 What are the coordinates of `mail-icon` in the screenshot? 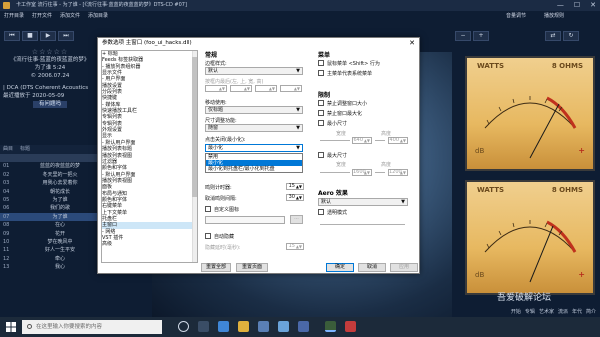 It's located at (283, 326).